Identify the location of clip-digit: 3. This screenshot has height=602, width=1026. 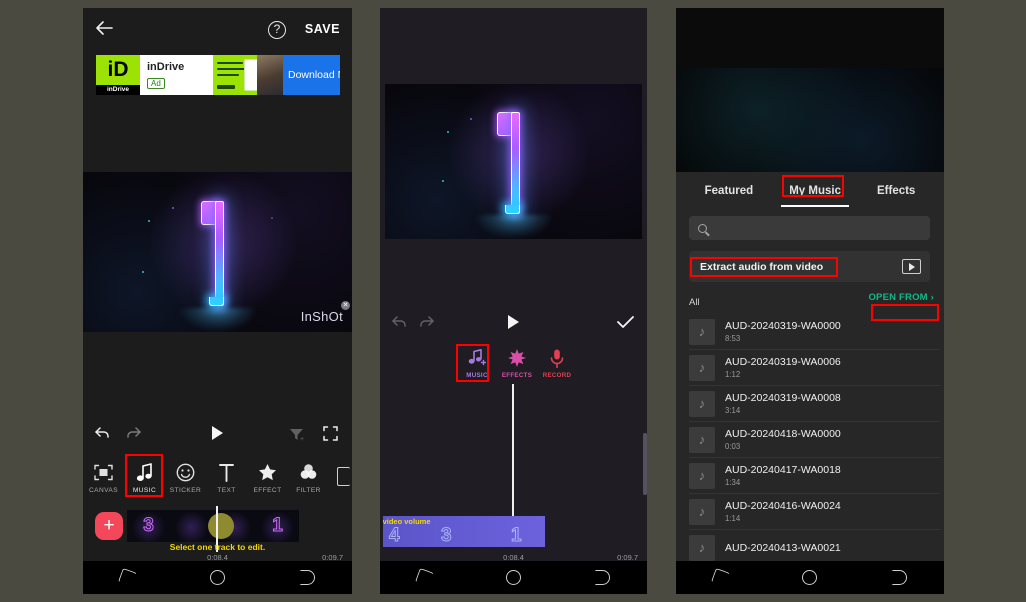
(447, 536).